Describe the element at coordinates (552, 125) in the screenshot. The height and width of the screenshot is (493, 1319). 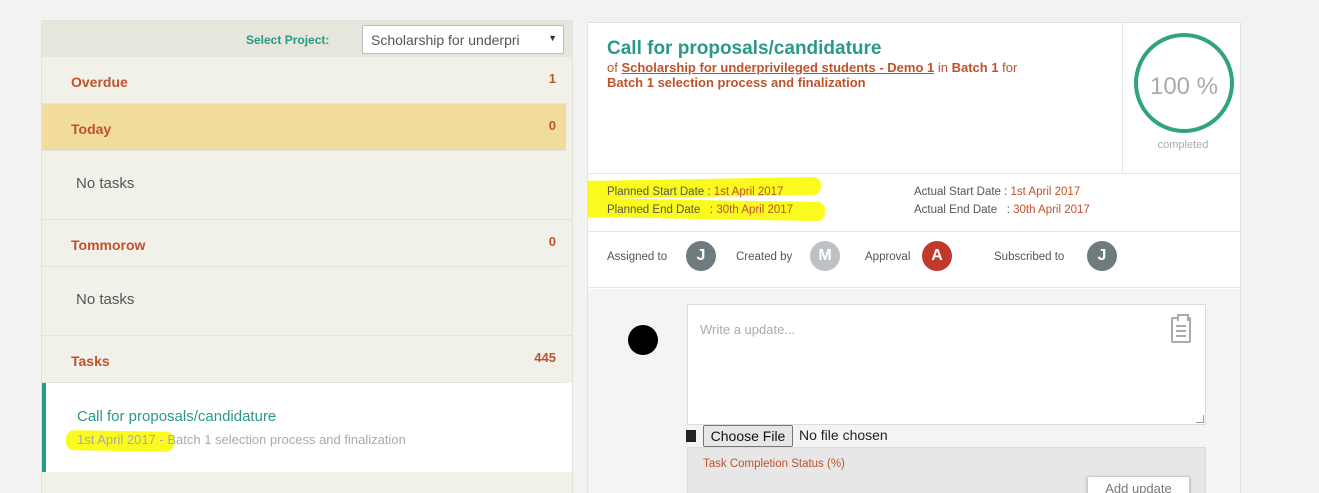
I see `section-today-count: 0` at that location.